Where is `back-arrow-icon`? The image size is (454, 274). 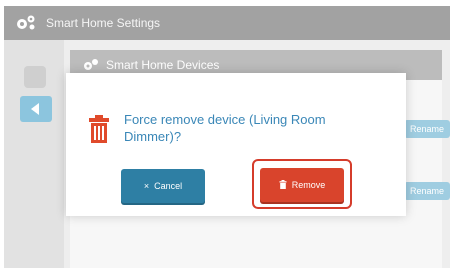
back-arrow-icon is located at coordinates (35, 109).